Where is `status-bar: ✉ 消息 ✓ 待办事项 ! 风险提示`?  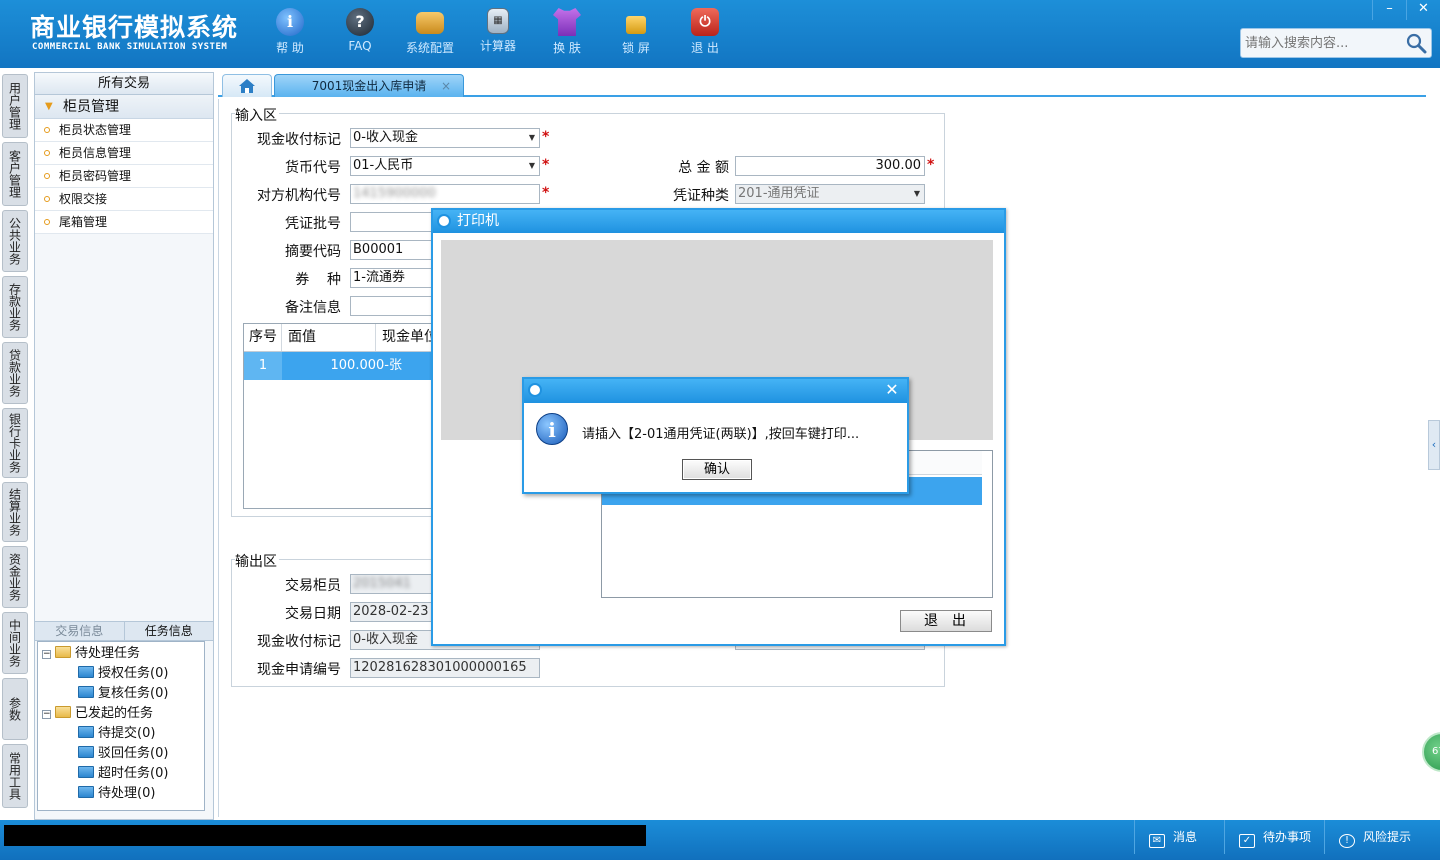 status-bar: ✉ 消息 ✓ 待办事项 ! 风险提示 is located at coordinates (720, 840).